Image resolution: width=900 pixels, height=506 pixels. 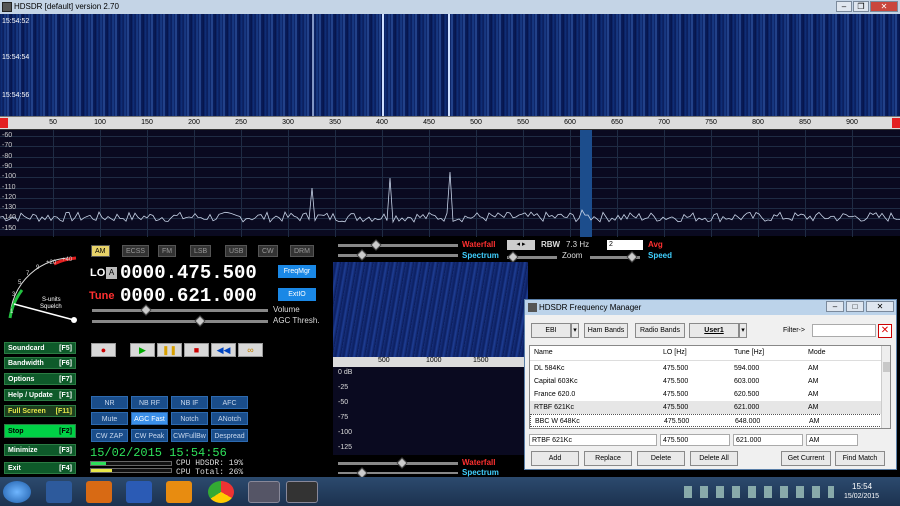 What do you see at coordinates (180, 310) in the screenshot?
I see `volume-slider` at bounding box center [180, 310].